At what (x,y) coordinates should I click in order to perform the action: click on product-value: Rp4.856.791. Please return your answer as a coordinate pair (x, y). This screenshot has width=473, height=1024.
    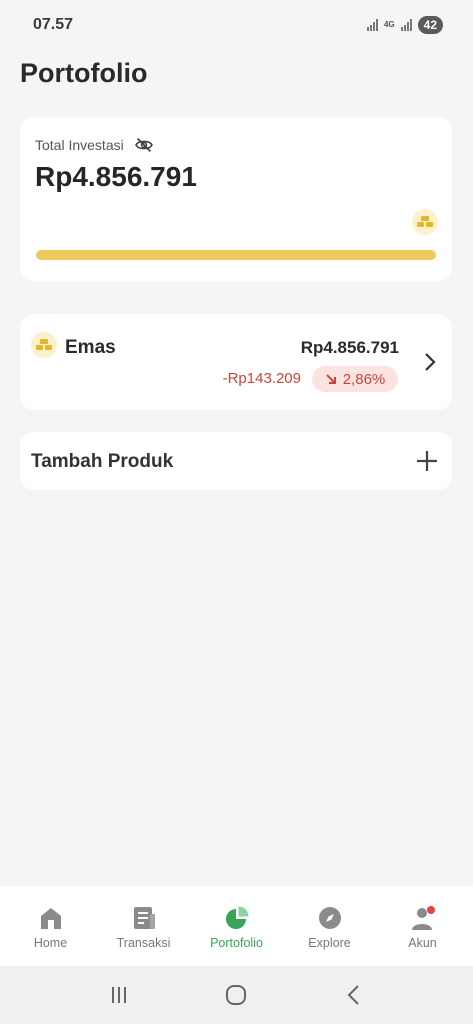
    Looking at the image, I should click on (349, 347).